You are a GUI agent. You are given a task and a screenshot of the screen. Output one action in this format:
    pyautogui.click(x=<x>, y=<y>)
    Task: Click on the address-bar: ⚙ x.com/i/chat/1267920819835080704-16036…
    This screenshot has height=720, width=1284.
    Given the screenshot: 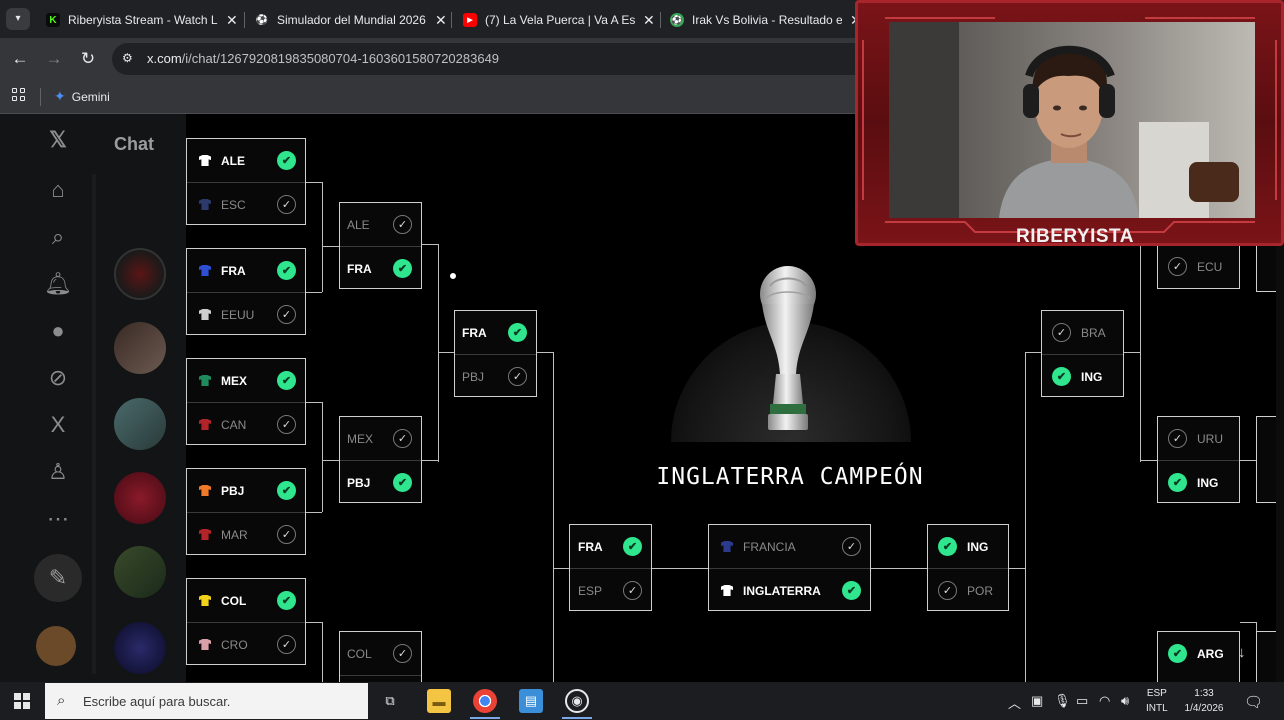 What is the action you would take?
    pyautogui.click(x=492, y=59)
    